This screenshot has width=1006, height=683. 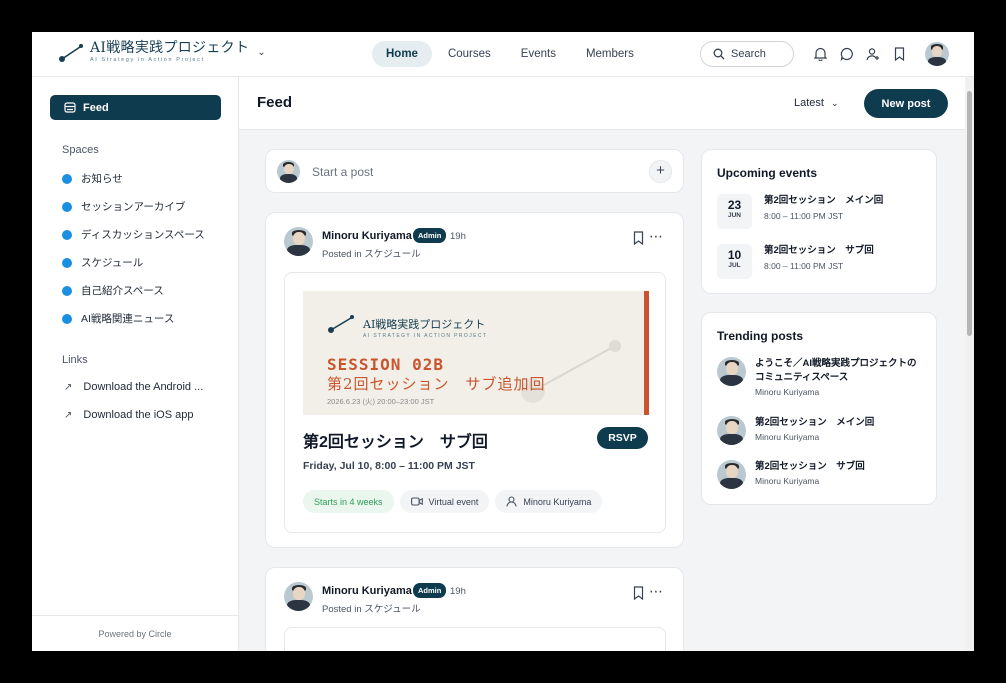 What do you see at coordinates (135, 107) in the screenshot?
I see `sidebar-item-feed: Feed` at bounding box center [135, 107].